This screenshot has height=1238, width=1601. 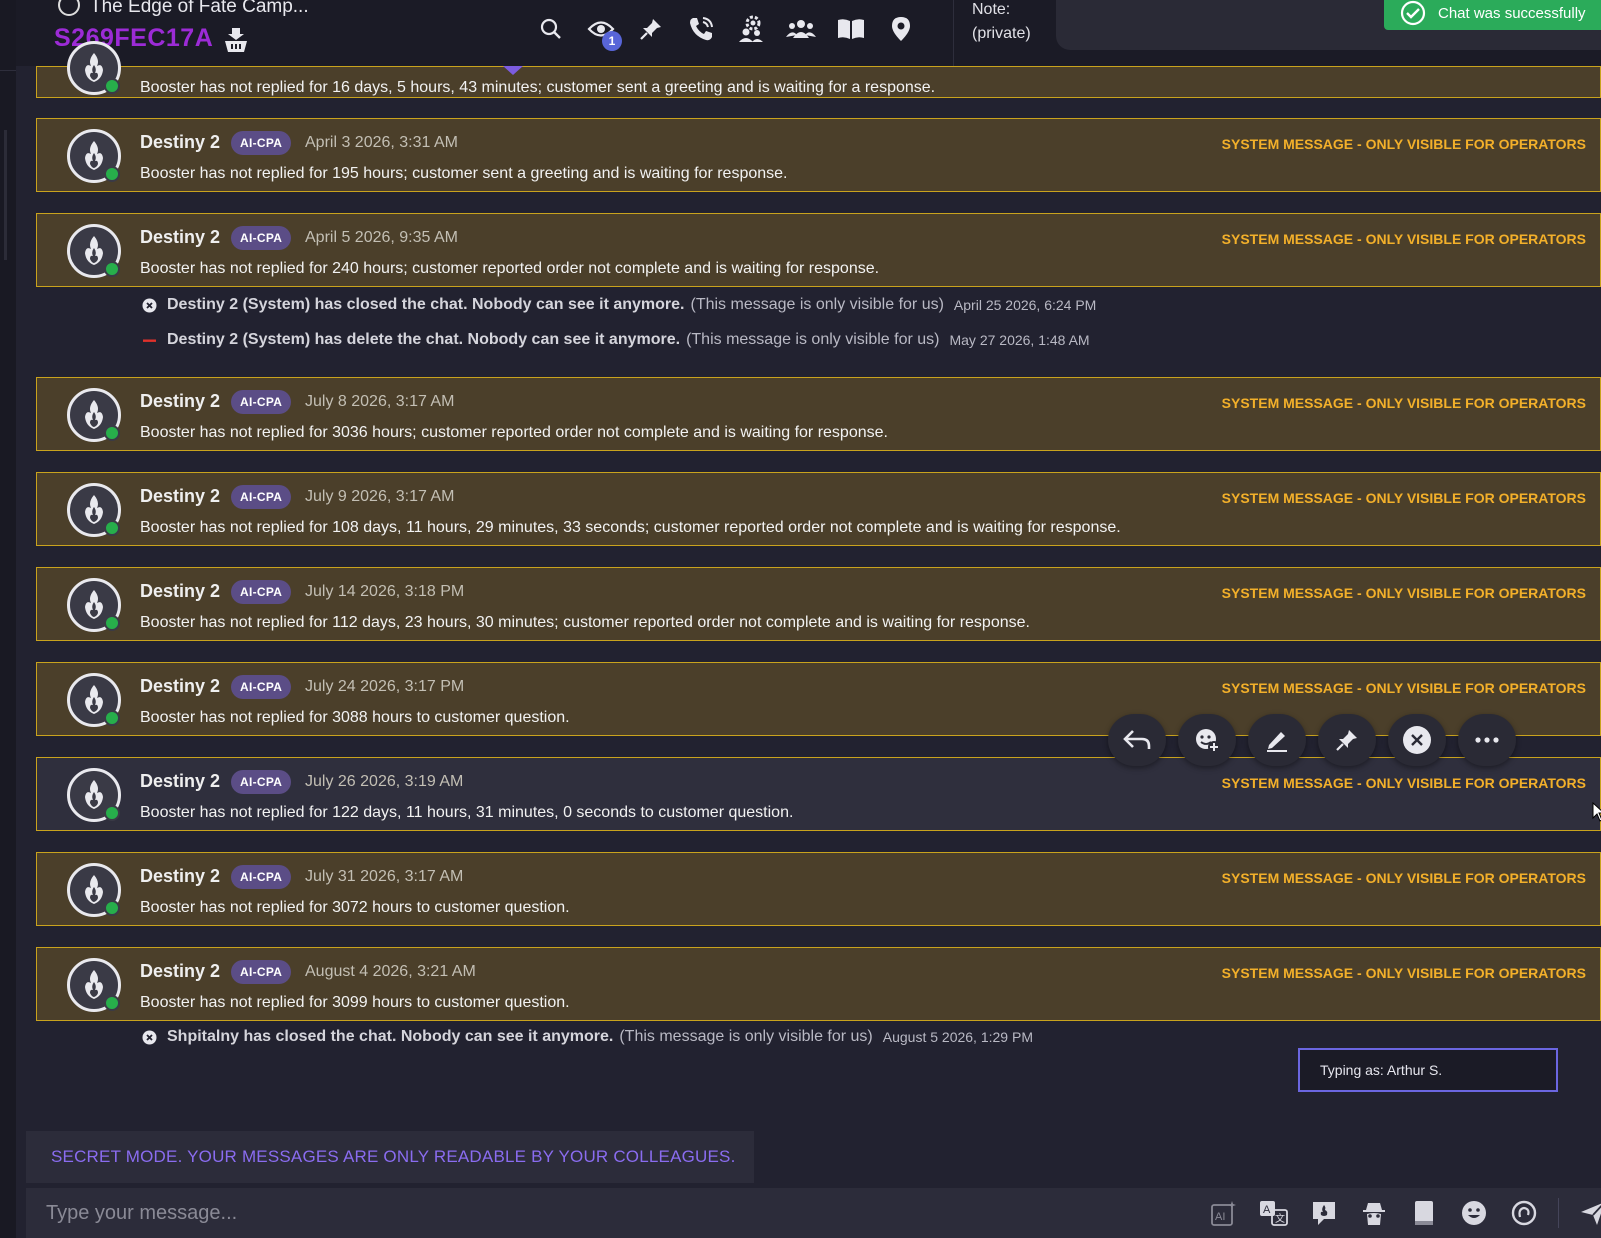 I want to click on note-privacy: (private), so click(x=1001, y=33).